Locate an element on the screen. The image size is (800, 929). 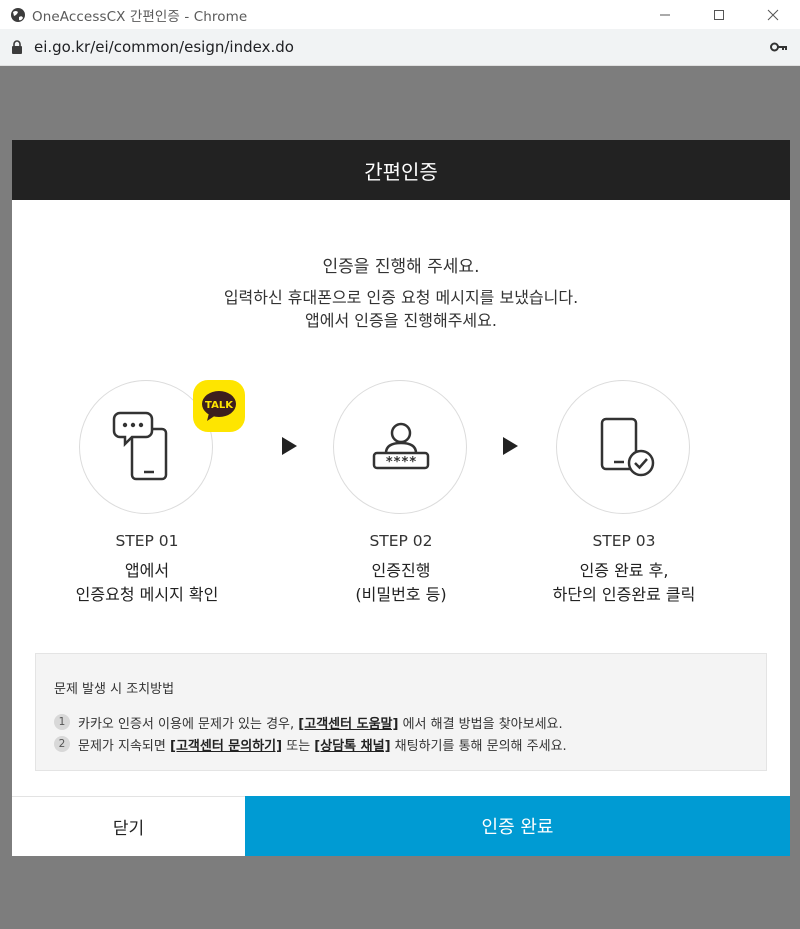
minimize-icon is located at coordinates (665, 14).